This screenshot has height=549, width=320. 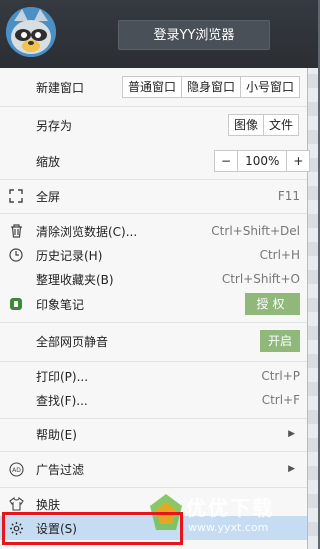 I want to click on menu-item-history: 历史记录(H) Ctrl+H, so click(x=153, y=255).